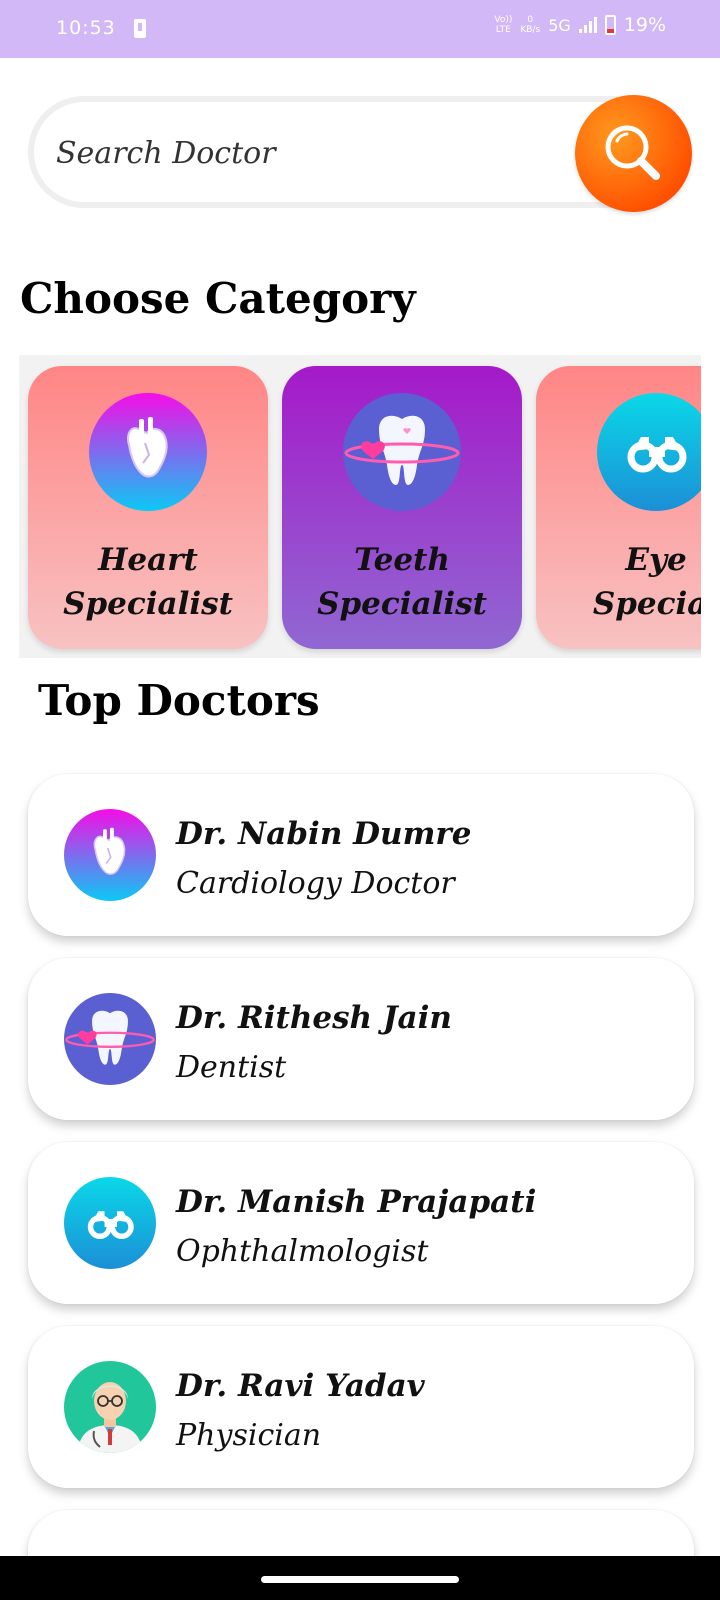  Describe the element at coordinates (231, 1067) in the screenshot. I see `doctor-specialty: Dentist` at that location.